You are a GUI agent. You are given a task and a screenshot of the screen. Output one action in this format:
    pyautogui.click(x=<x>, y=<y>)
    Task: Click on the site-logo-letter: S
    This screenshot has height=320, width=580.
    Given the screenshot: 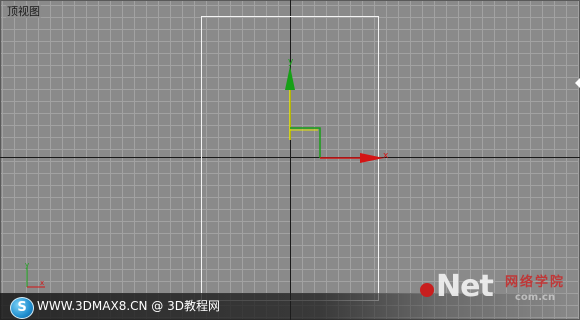 What is the action you would take?
    pyautogui.click(x=22, y=307)
    